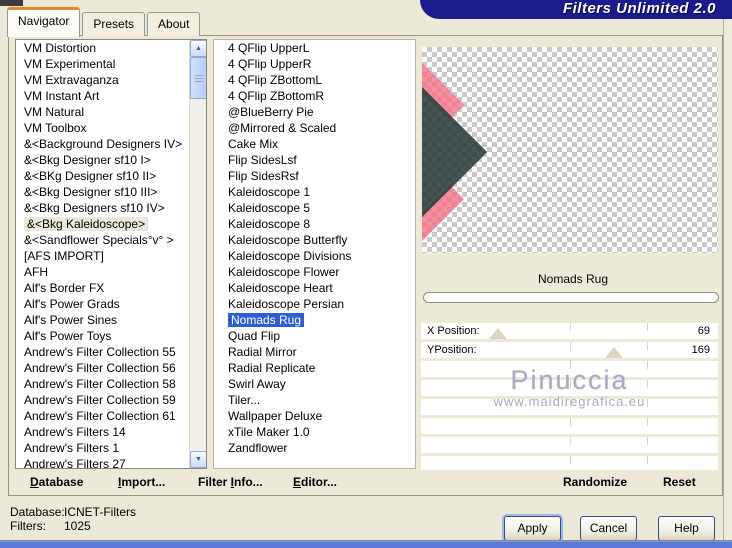  What do you see at coordinates (679, 482) in the screenshot?
I see `reset-button: Reset` at bounding box center [679, 482].